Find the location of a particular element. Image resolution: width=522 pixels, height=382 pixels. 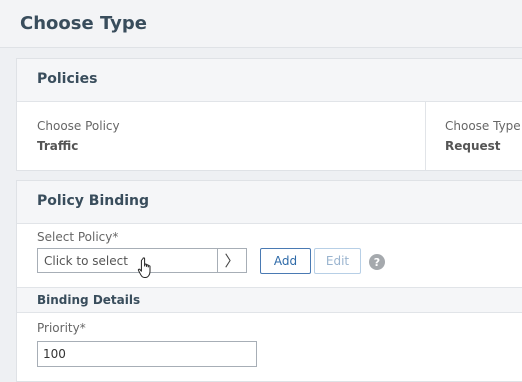

select-policy-label: Select Policy* is located at coordinates (78, 237).